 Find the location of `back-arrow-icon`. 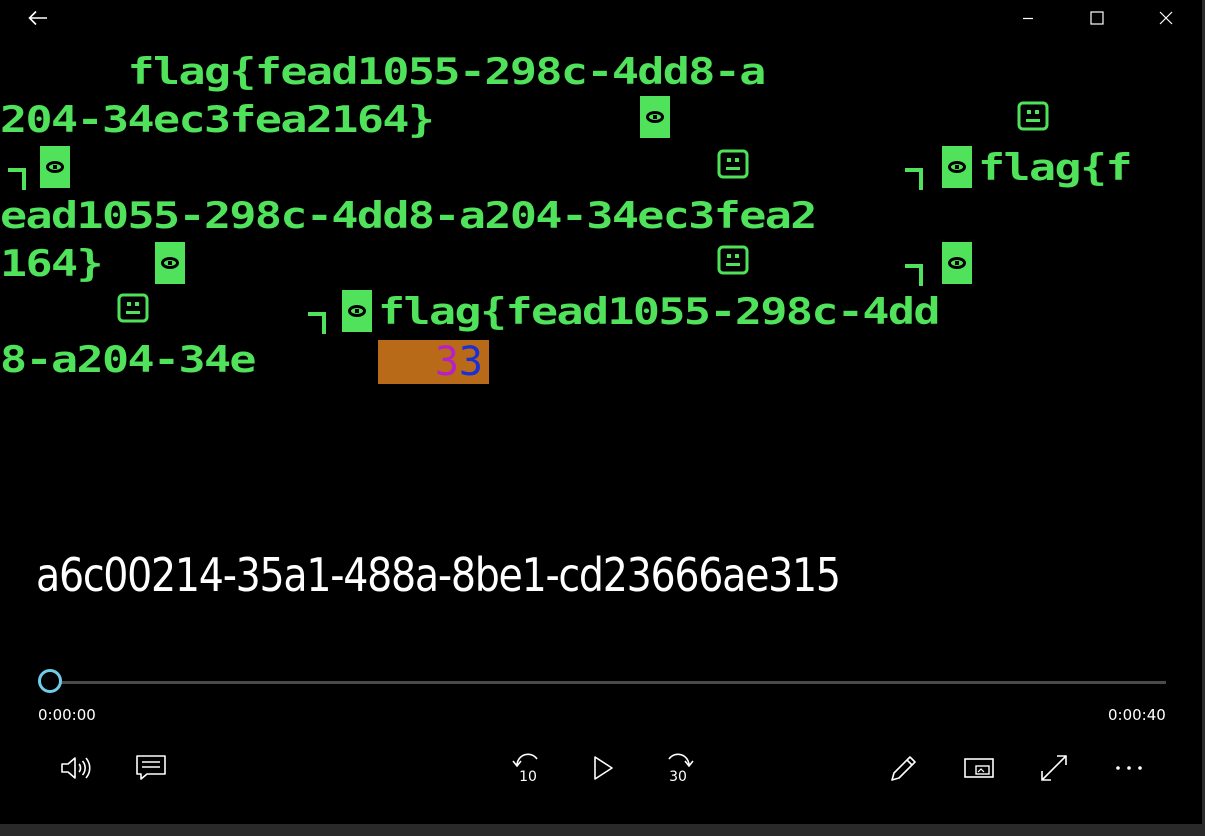

back-arrow-icon is located at coordinates (37, 18).